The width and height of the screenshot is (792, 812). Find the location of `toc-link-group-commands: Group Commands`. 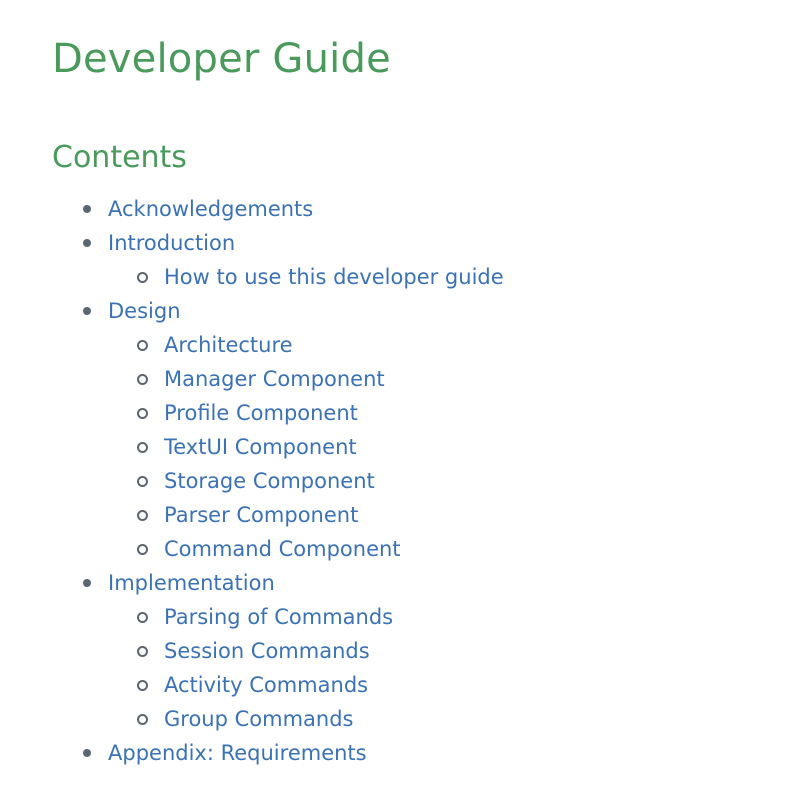

toc-link-group-commands: Group Commands is located at coordinates (258, 719).